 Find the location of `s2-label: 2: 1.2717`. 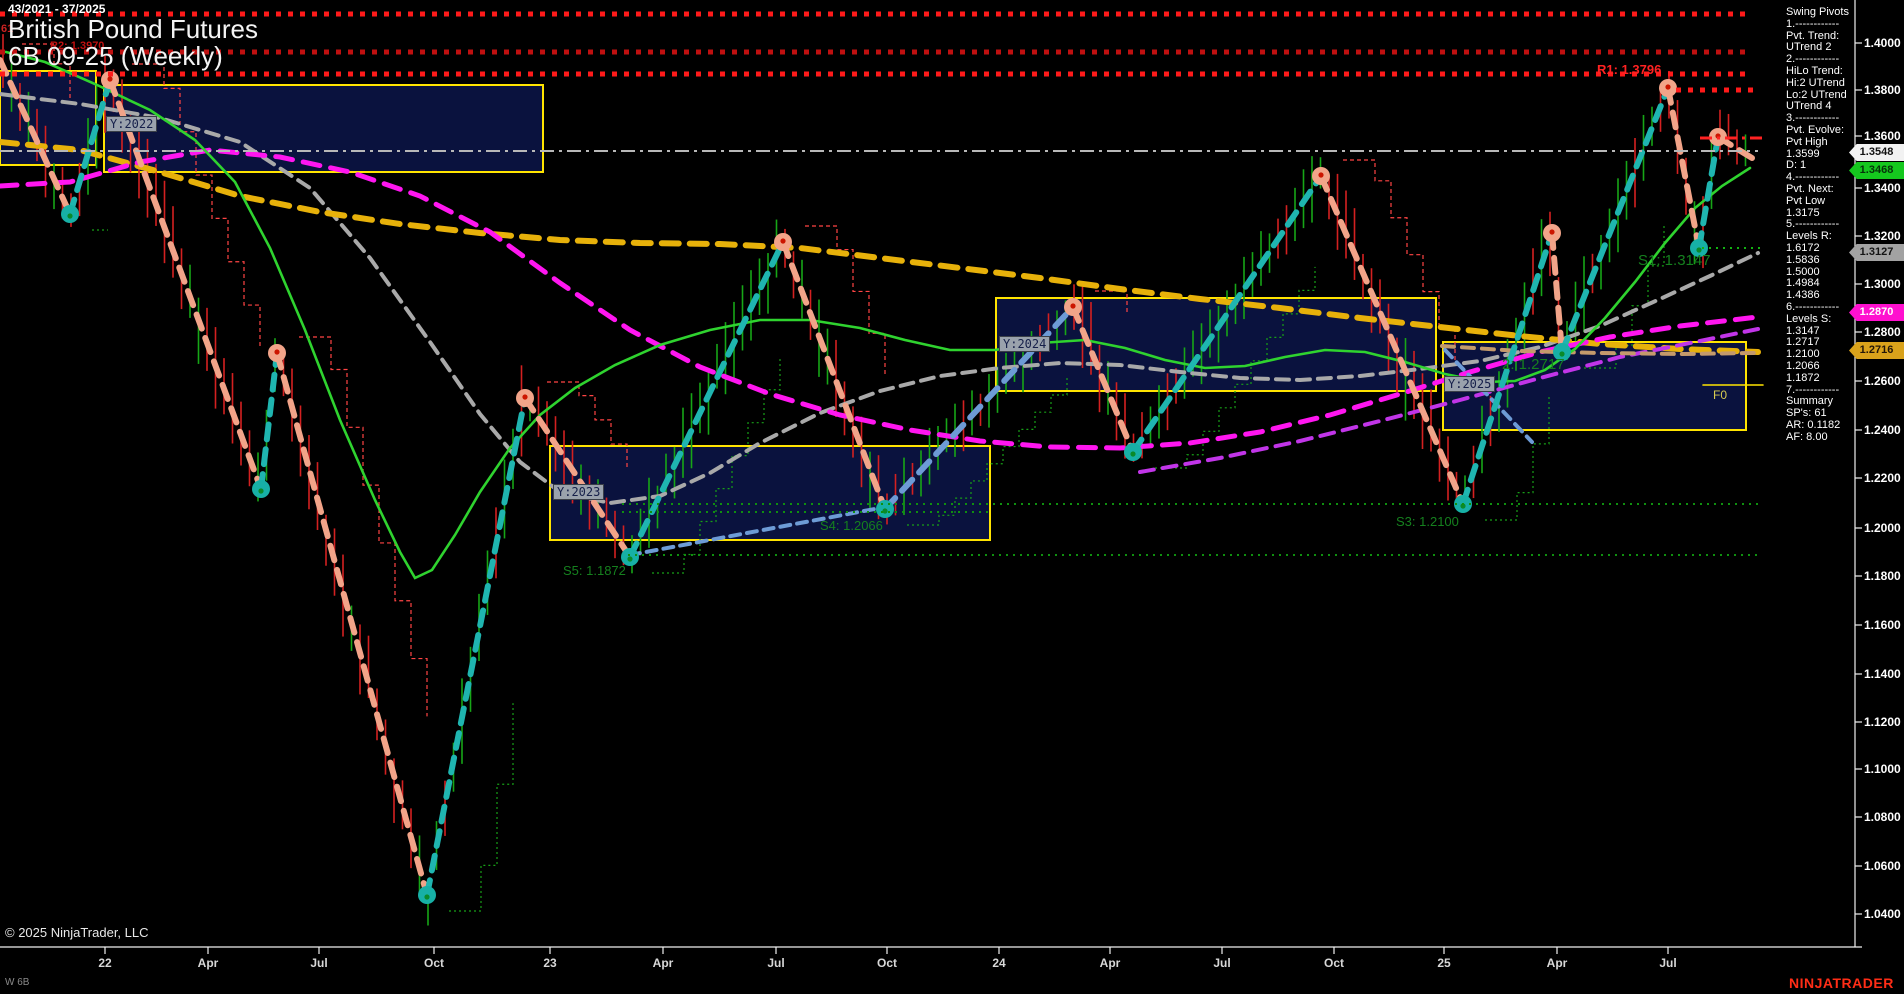

s2-label: 2: 1.2717 is located at coordinates (1533, 364).